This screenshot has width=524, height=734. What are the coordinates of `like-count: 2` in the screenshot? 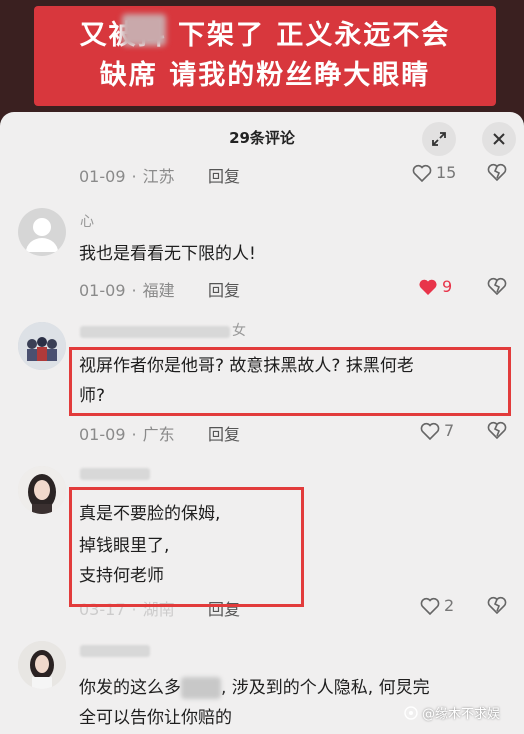 It's located at (449, 605).